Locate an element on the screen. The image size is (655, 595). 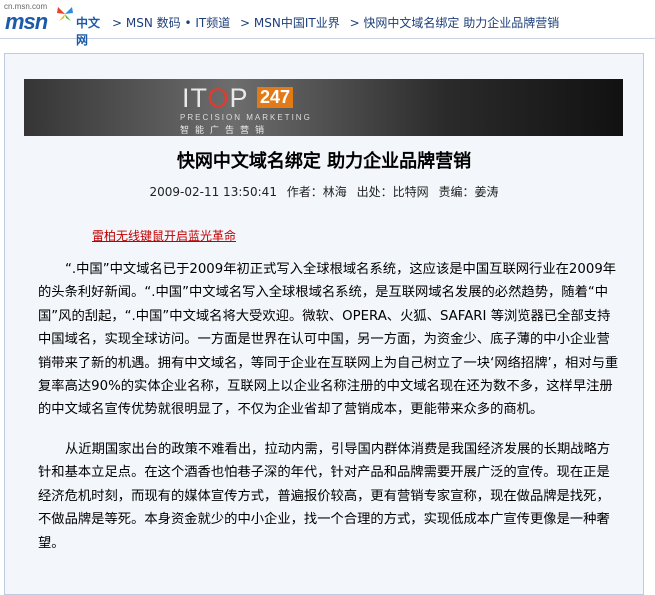
promo-link: 雷柏无线键鼠开启蓝光革命 is located at coordinates (164, 235).